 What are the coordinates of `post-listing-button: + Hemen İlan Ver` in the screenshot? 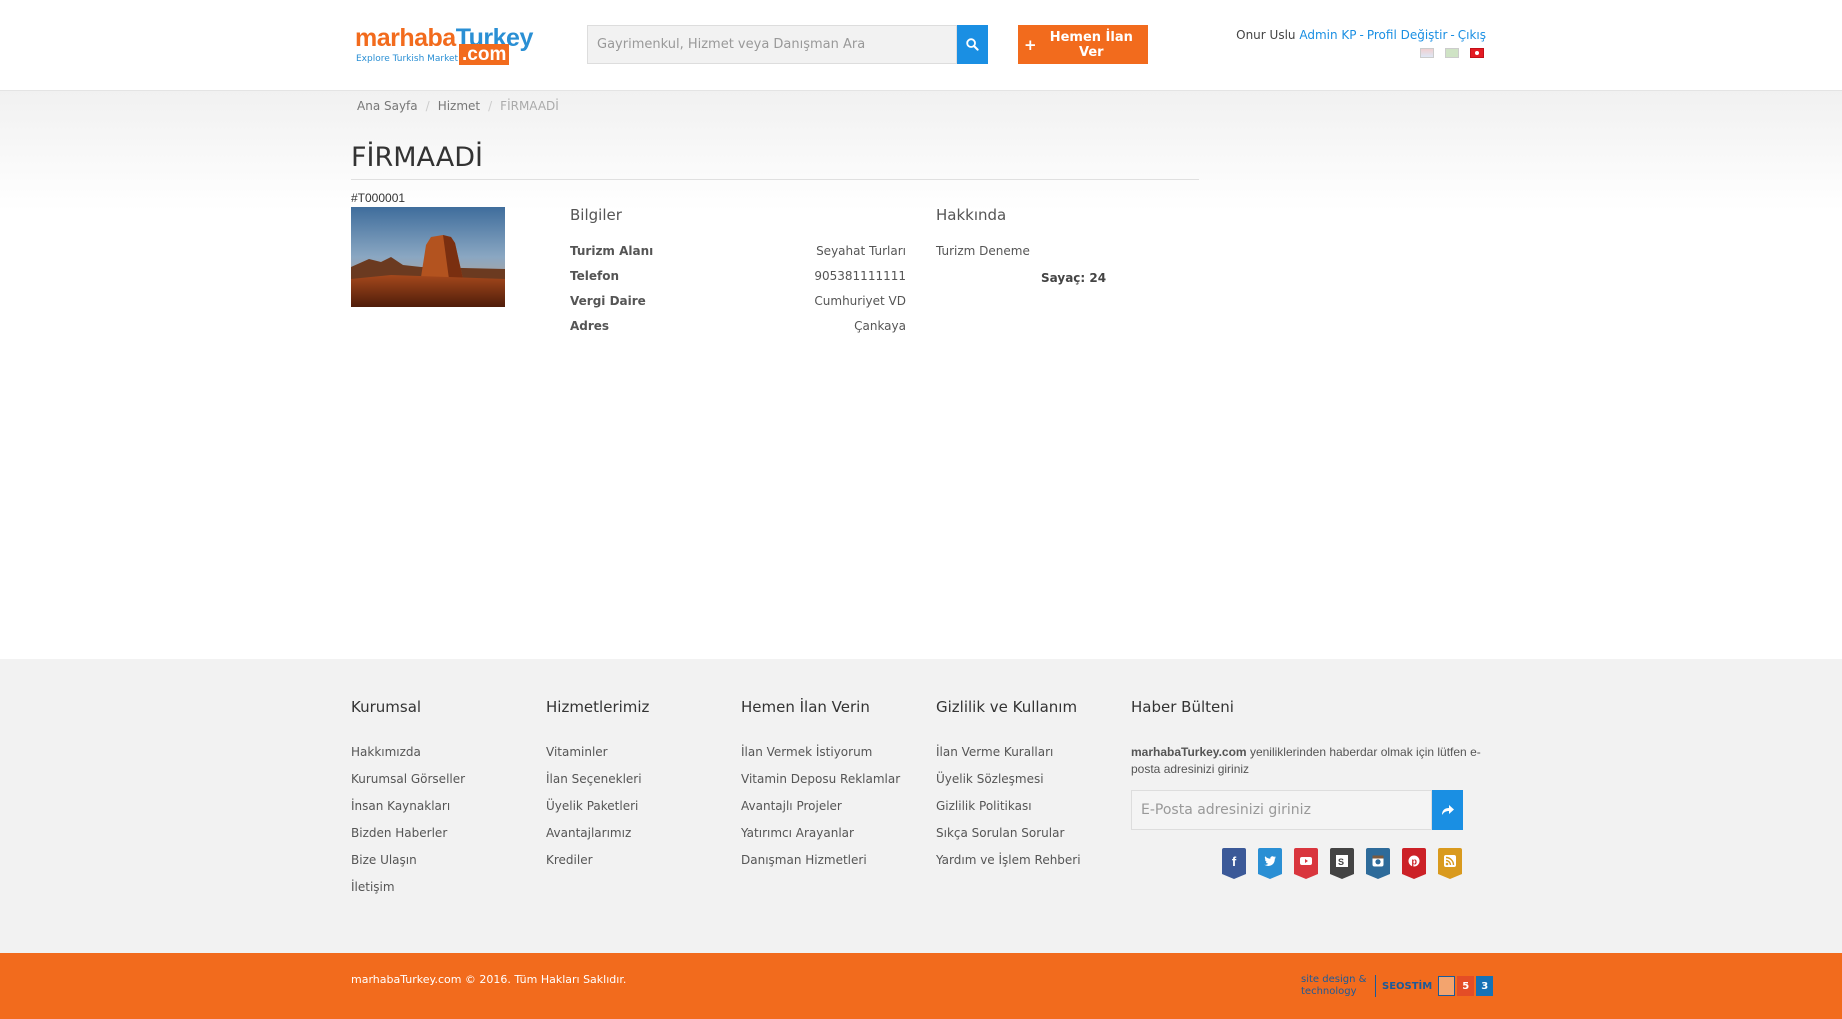 It's located at (1083, 44).